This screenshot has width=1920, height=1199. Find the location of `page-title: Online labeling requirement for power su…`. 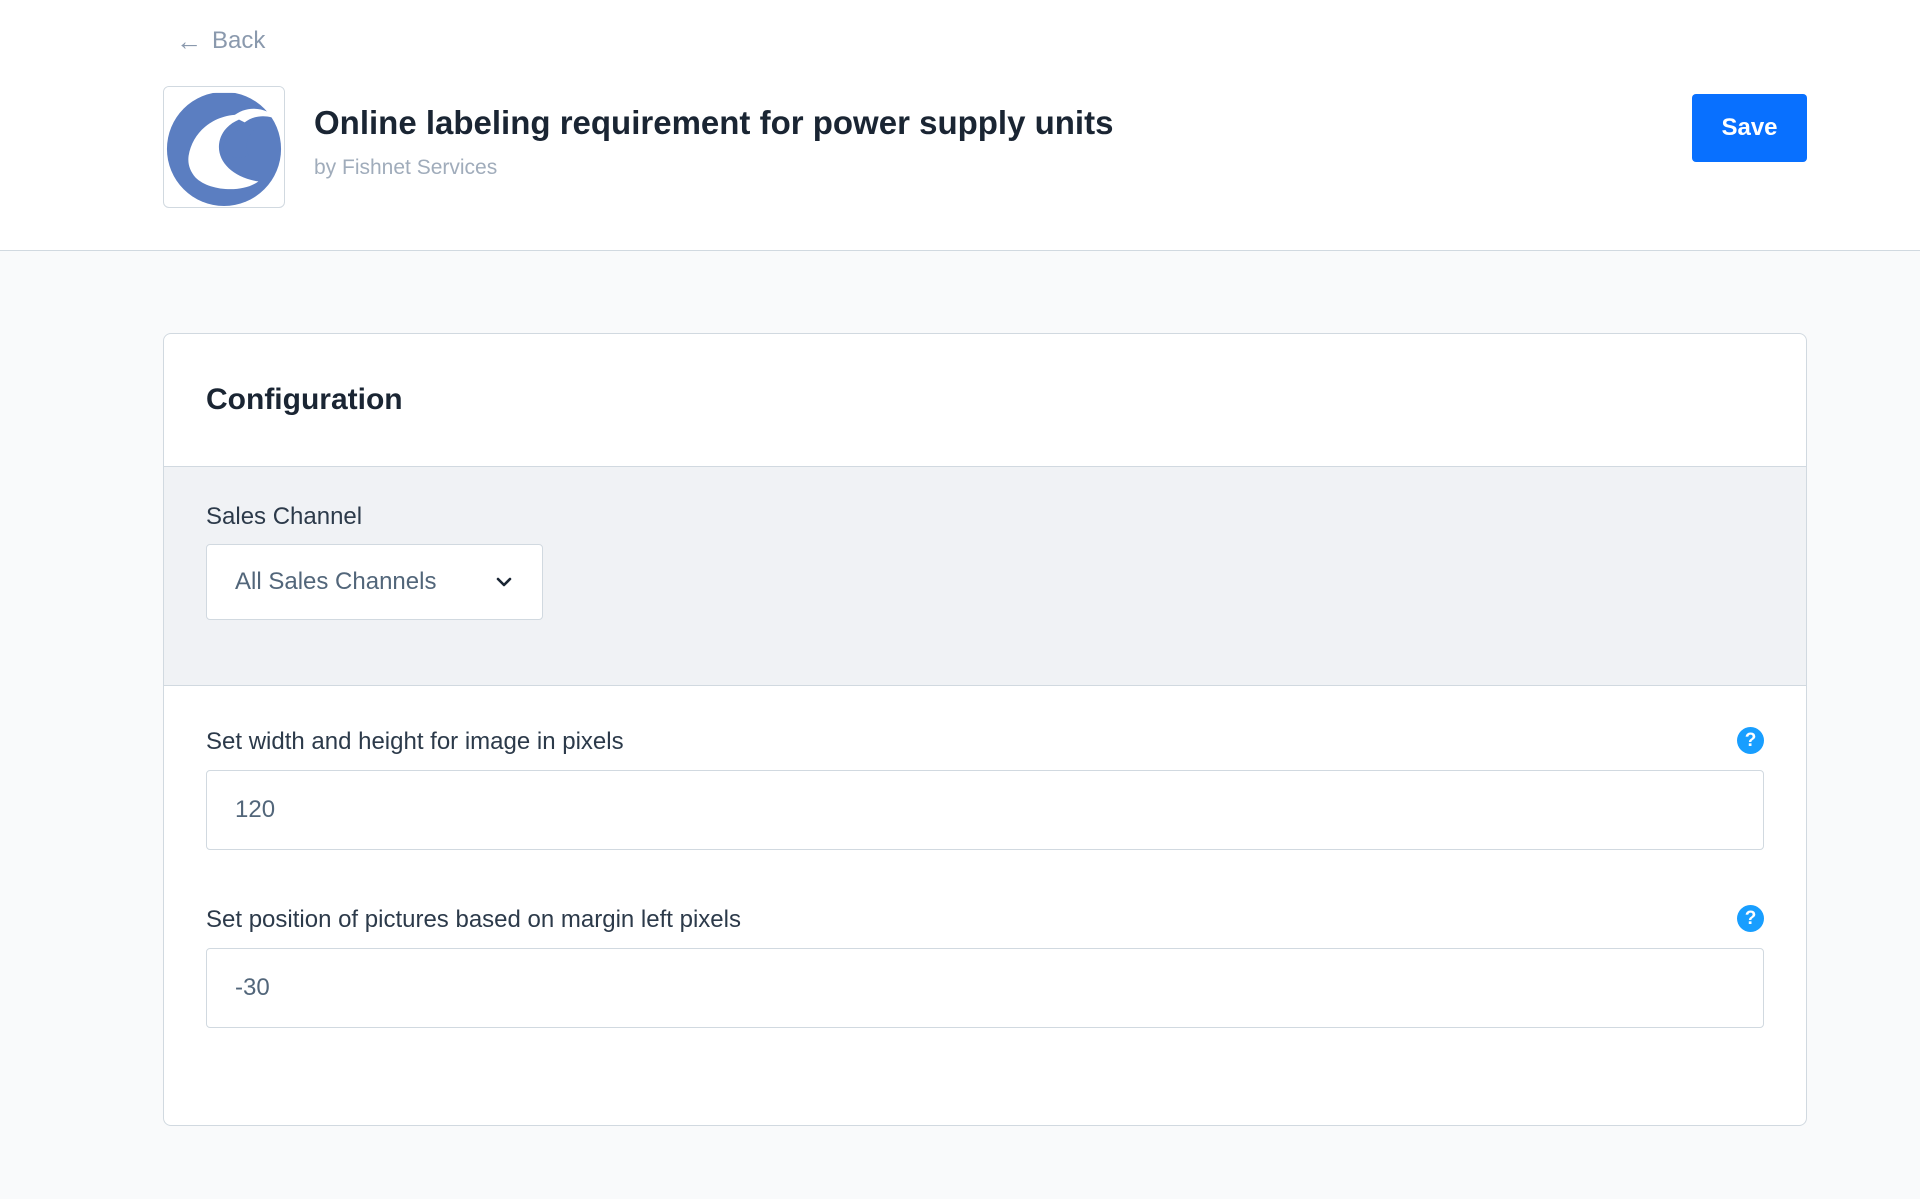

page-title: Online labeling requirement for power su… is located at coordinates (714, 122).